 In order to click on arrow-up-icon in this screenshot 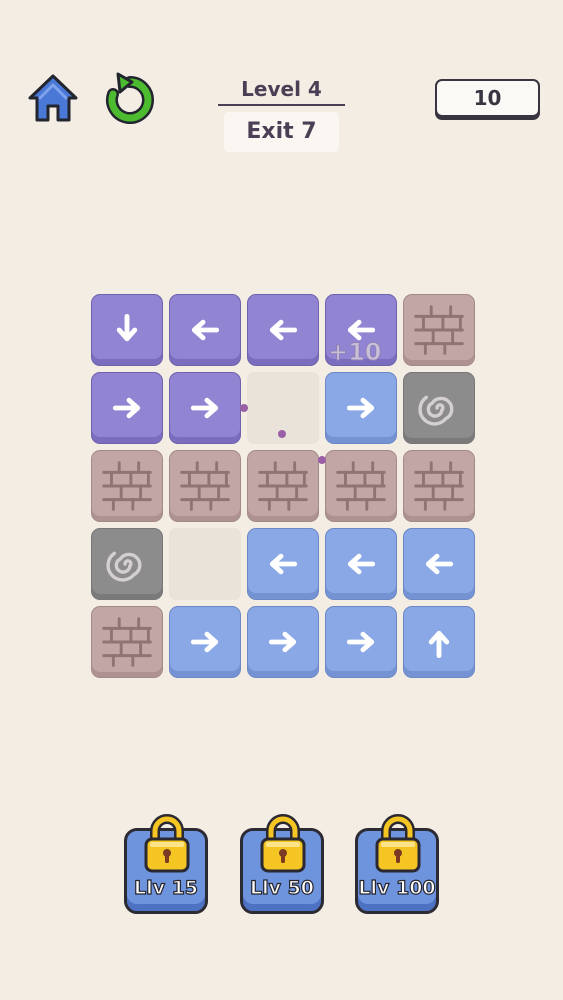, I will do `click(439, 644)`.